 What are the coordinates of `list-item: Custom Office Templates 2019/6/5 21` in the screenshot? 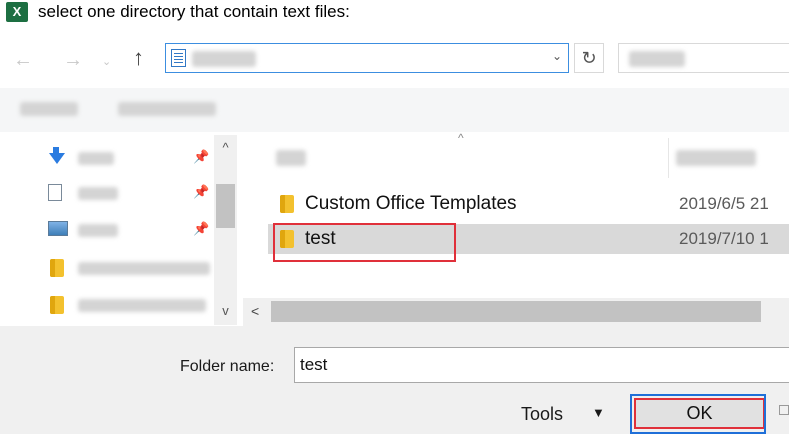 It's located at (528, 204).